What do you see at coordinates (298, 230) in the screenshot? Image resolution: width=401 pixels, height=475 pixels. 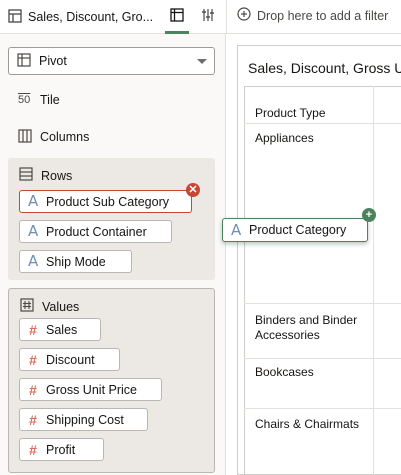 I see `pill-label: Product Category` at bounding box center [298, 230].